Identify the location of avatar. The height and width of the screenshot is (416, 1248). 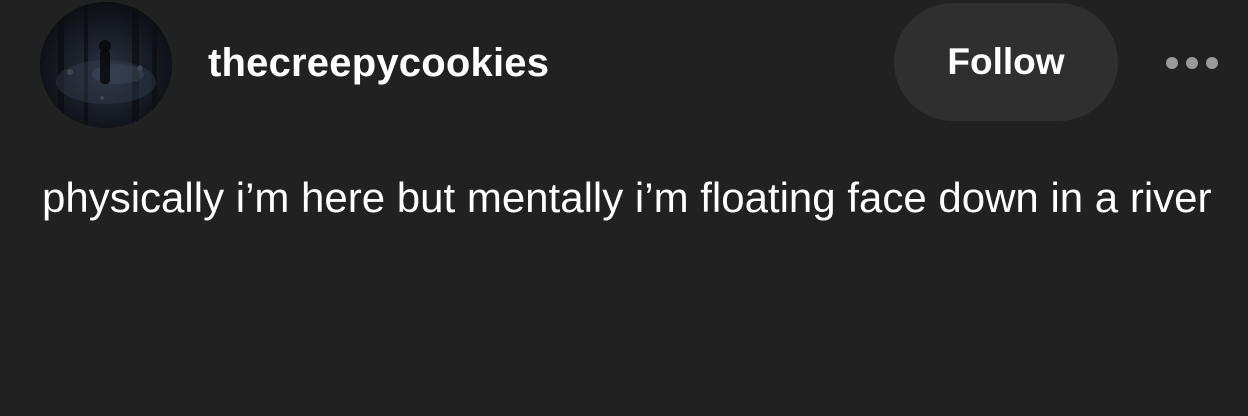
(106, 65).